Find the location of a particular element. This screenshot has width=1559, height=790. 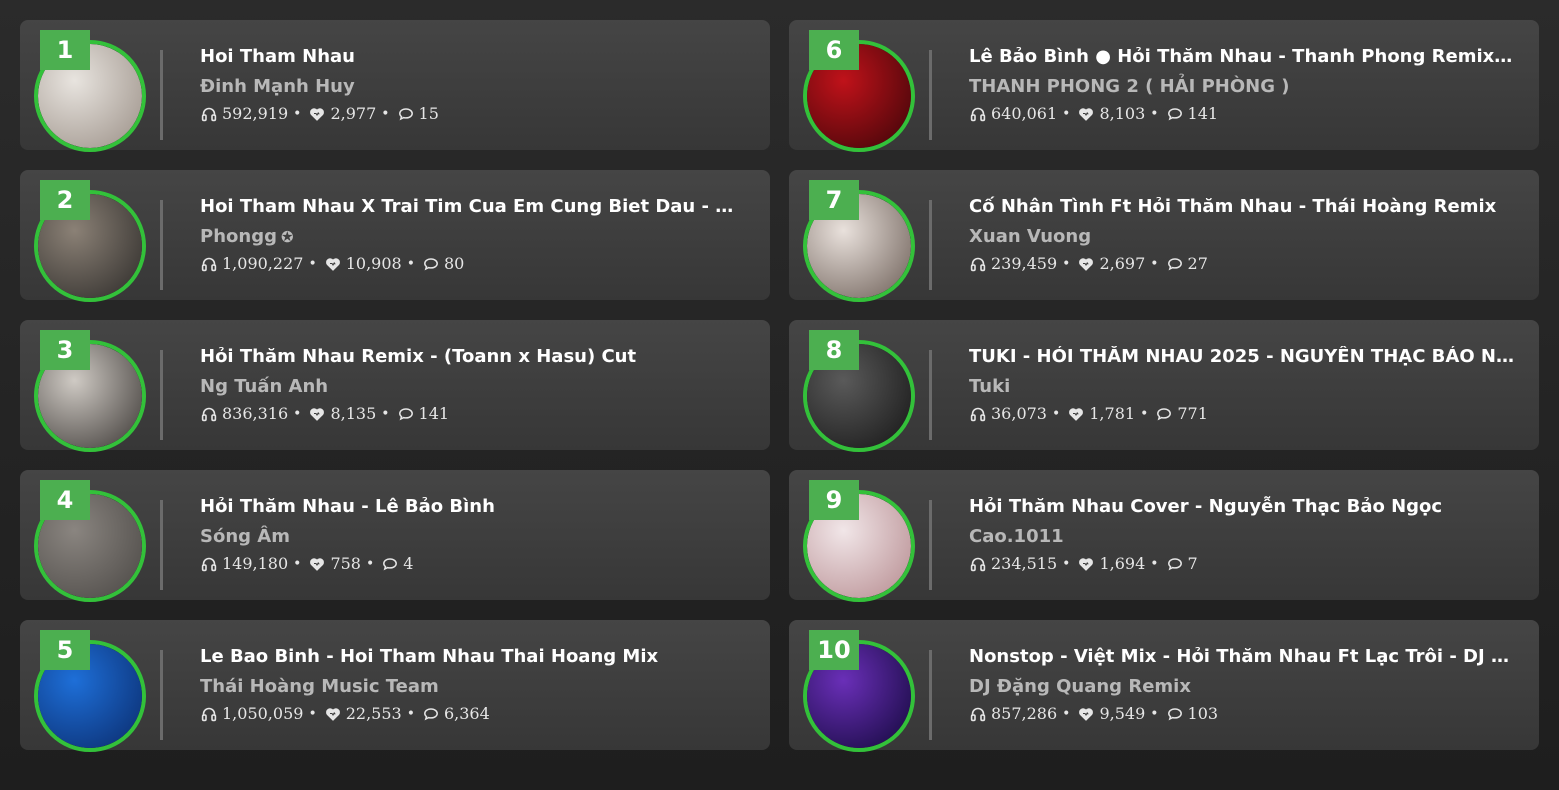

artist-name: Sóng Âm is located at coordinates (245, 536).